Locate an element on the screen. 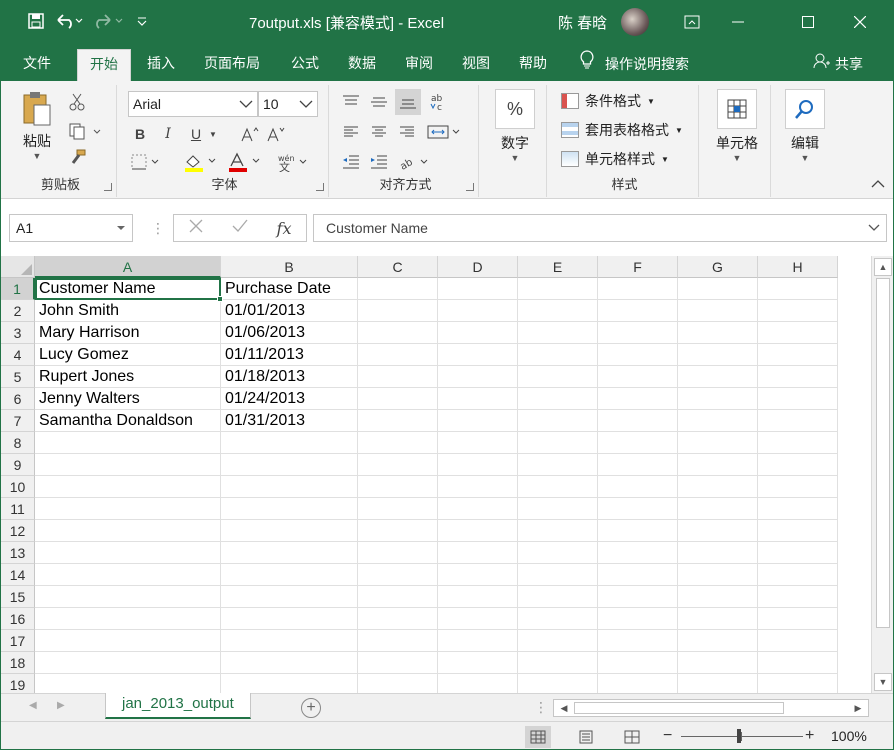  cell-h17 is located at coordinates (798, 641).